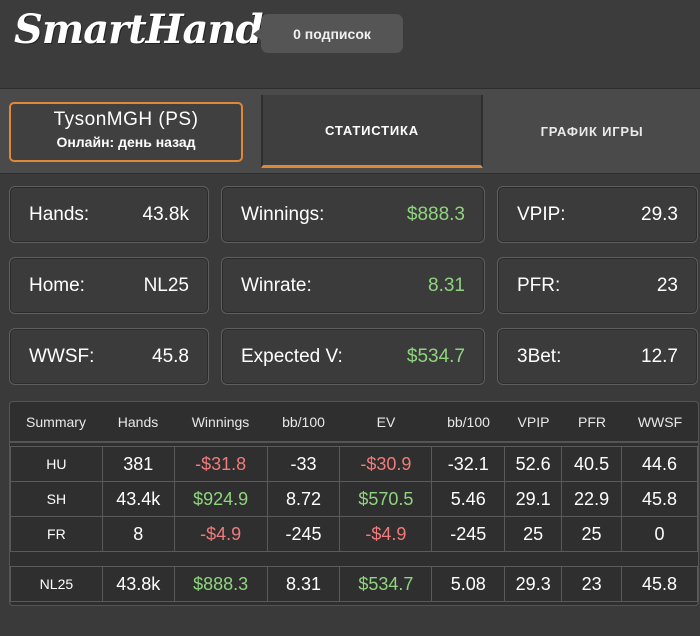  What do you see at coordinates (592, 464) in the screenshot?
I see `table-cell: 40.5` at bounding box center [592, 464].